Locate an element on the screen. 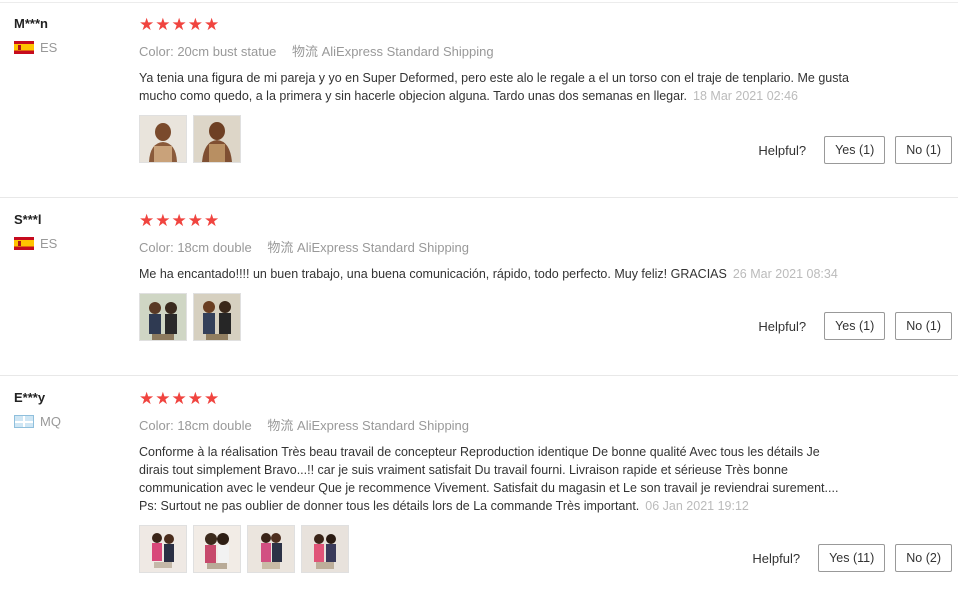 The image size is (966, 606). reviewer-info: S***l ES is located at coordinates (35, 231).